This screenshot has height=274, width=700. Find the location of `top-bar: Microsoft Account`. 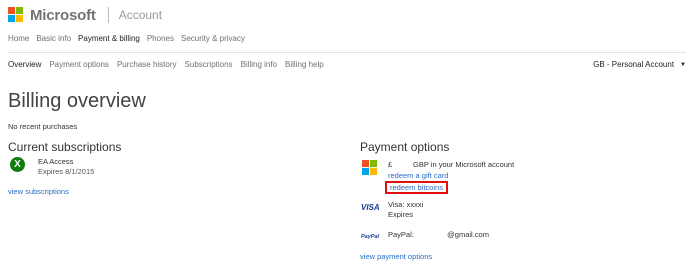

top-bar: Microsoft Account is located at coordinates (85, 15).